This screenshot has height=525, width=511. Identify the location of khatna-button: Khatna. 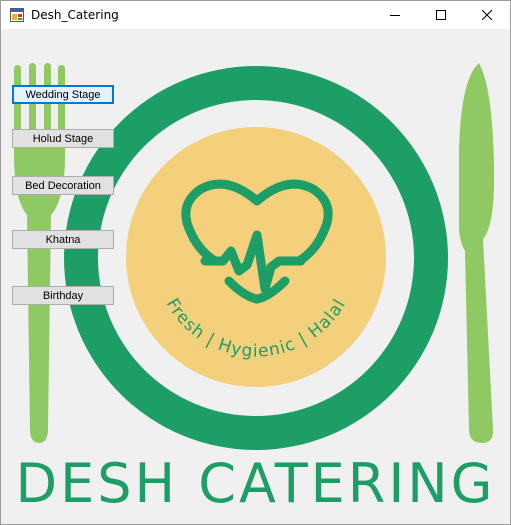
(63, 239).